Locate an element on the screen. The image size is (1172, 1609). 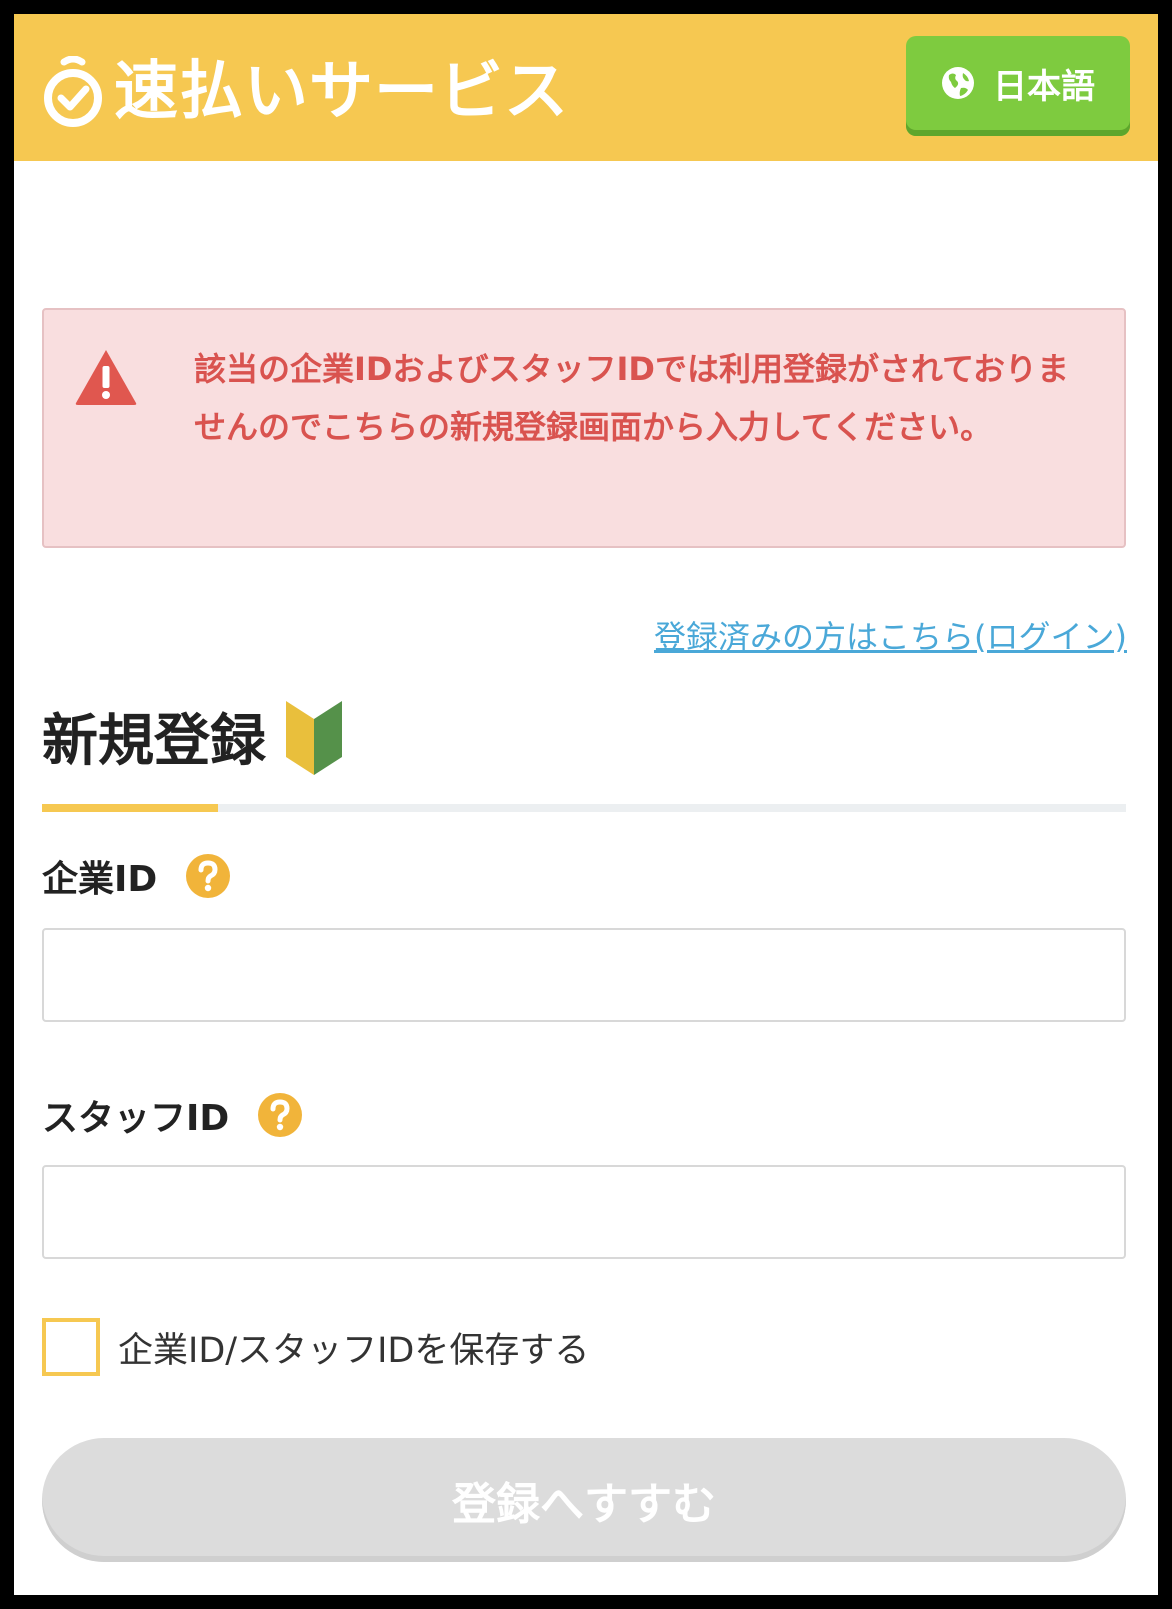
company-id-label: 企業ID is located at coordinates (136, 876).